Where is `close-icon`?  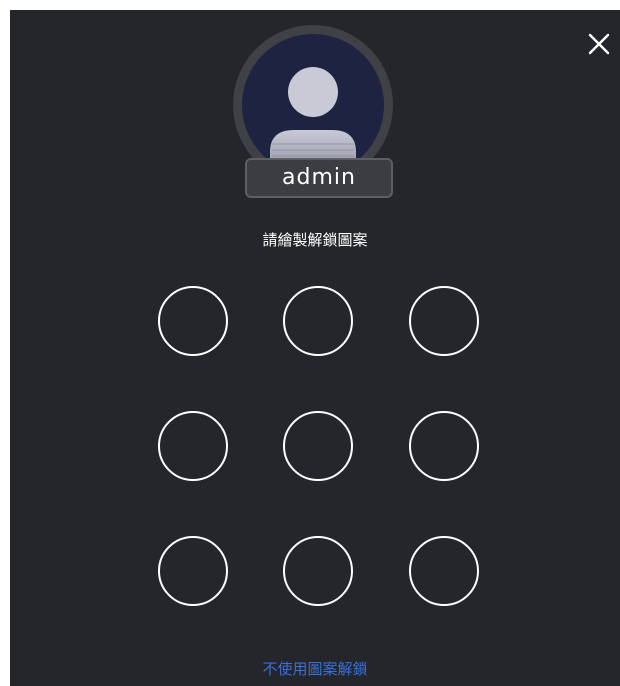
close-icon is located at coordinates (599, 44).